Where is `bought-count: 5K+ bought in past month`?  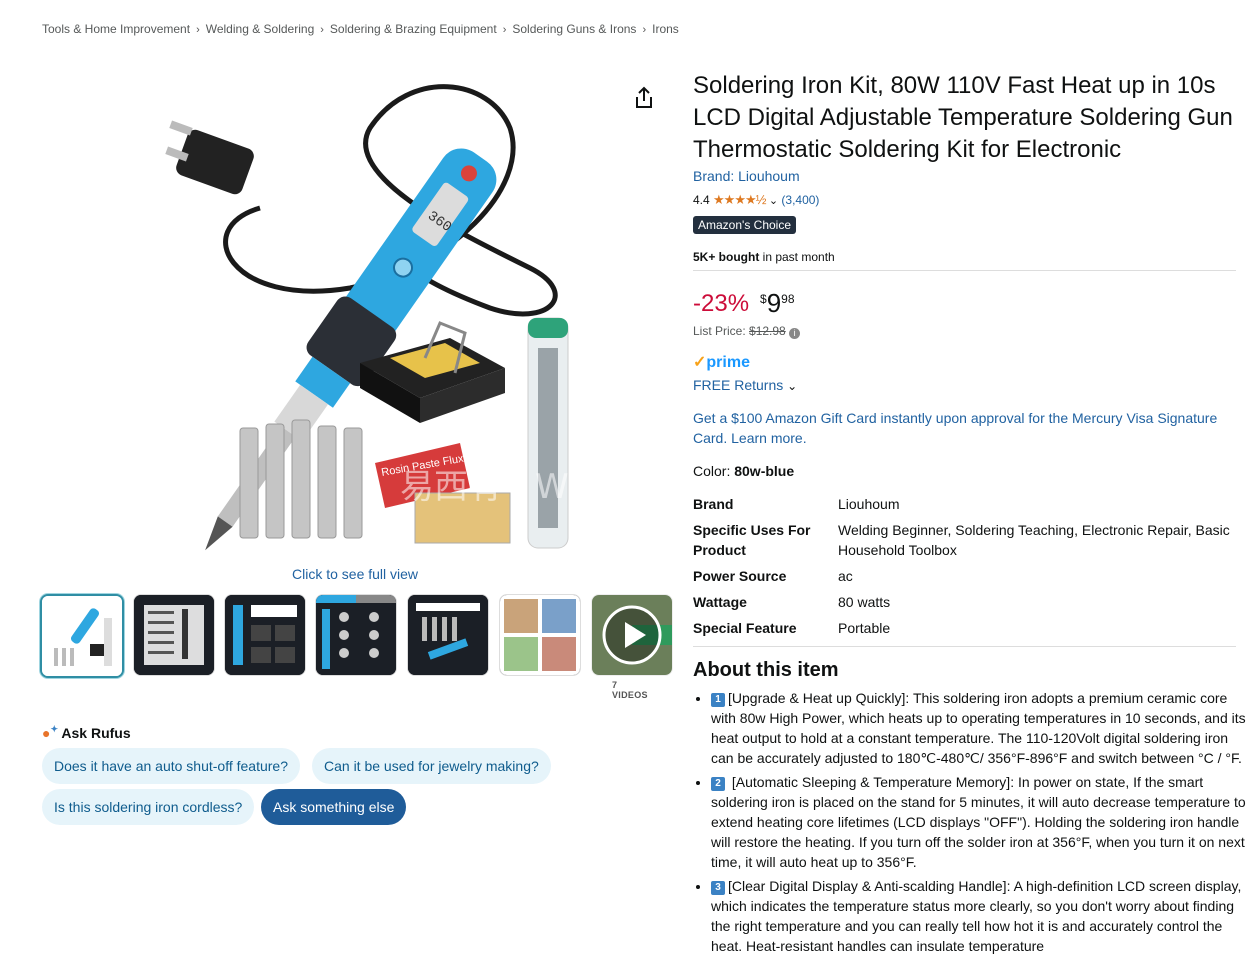 bought-count: 5K+ bought in past month is located at coordinates (764, 257).